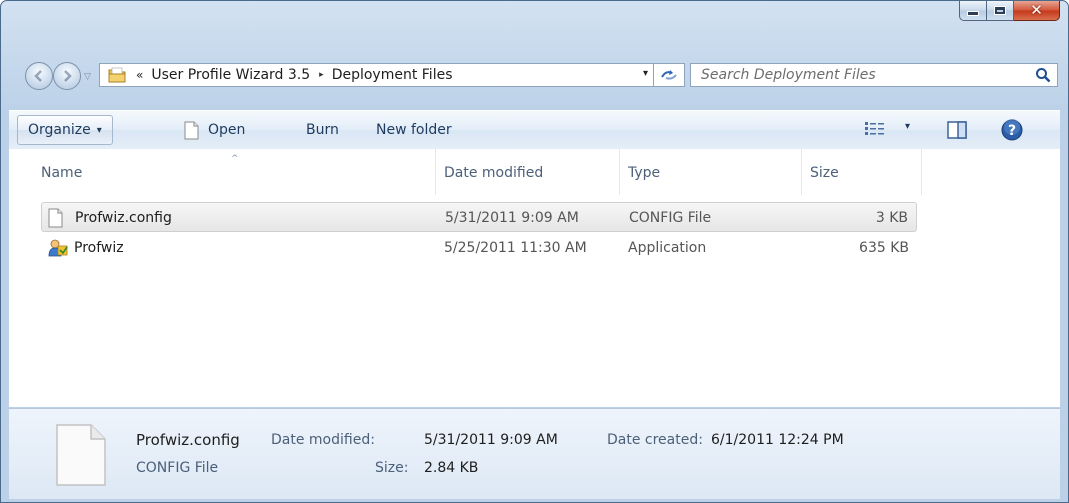  What do you see at coordinates (777, 440) in the screenshot?
I see `details-date-created-value: 6/1/2011 12:24 PM` at bounding box center [777, 440].